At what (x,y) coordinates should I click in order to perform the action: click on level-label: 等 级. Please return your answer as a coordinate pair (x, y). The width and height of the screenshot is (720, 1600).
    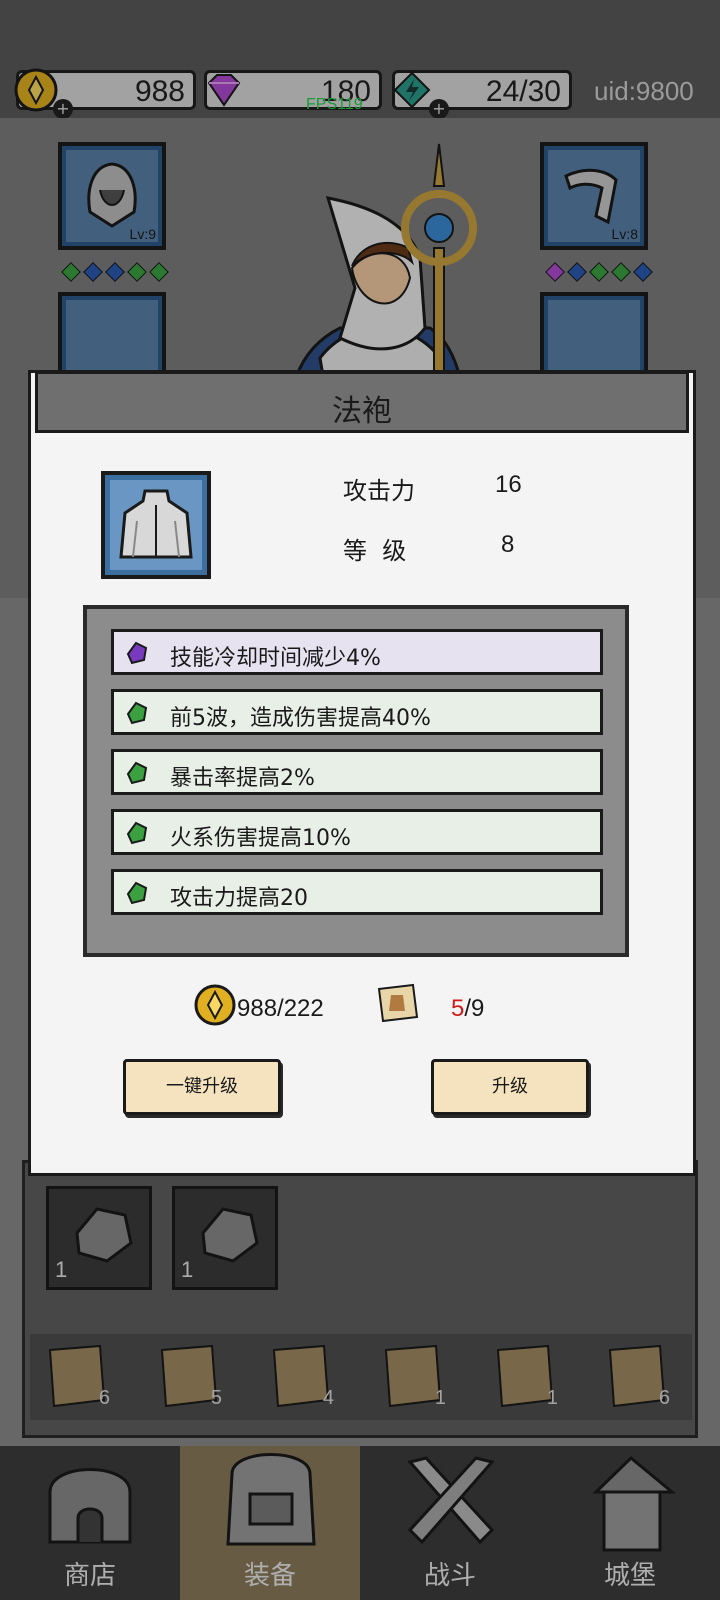
    Looking at the image, I should click on (375, 551).